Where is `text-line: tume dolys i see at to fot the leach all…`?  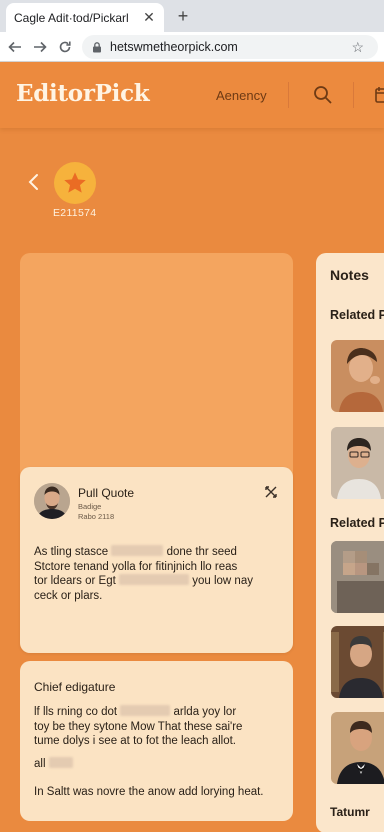
text-line: tume dolys i see at to fot the leach all… is located at coordinates (135, 741).